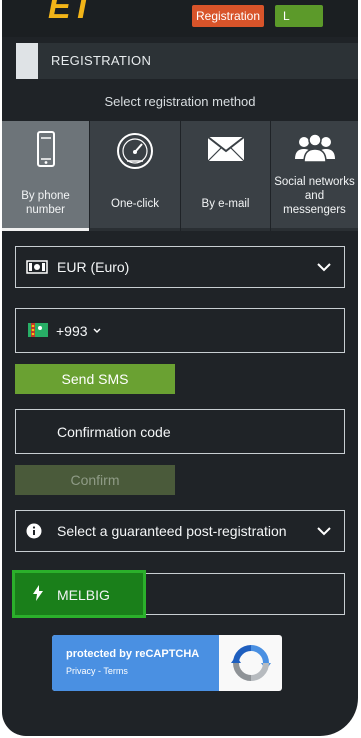 This screenshot has width=361, height=738. What do you see at coordinates (133, 654) in the screenshot?
I see `recaptcha-title: protected by reCAPTCHA` at bounding box center [133, 654].